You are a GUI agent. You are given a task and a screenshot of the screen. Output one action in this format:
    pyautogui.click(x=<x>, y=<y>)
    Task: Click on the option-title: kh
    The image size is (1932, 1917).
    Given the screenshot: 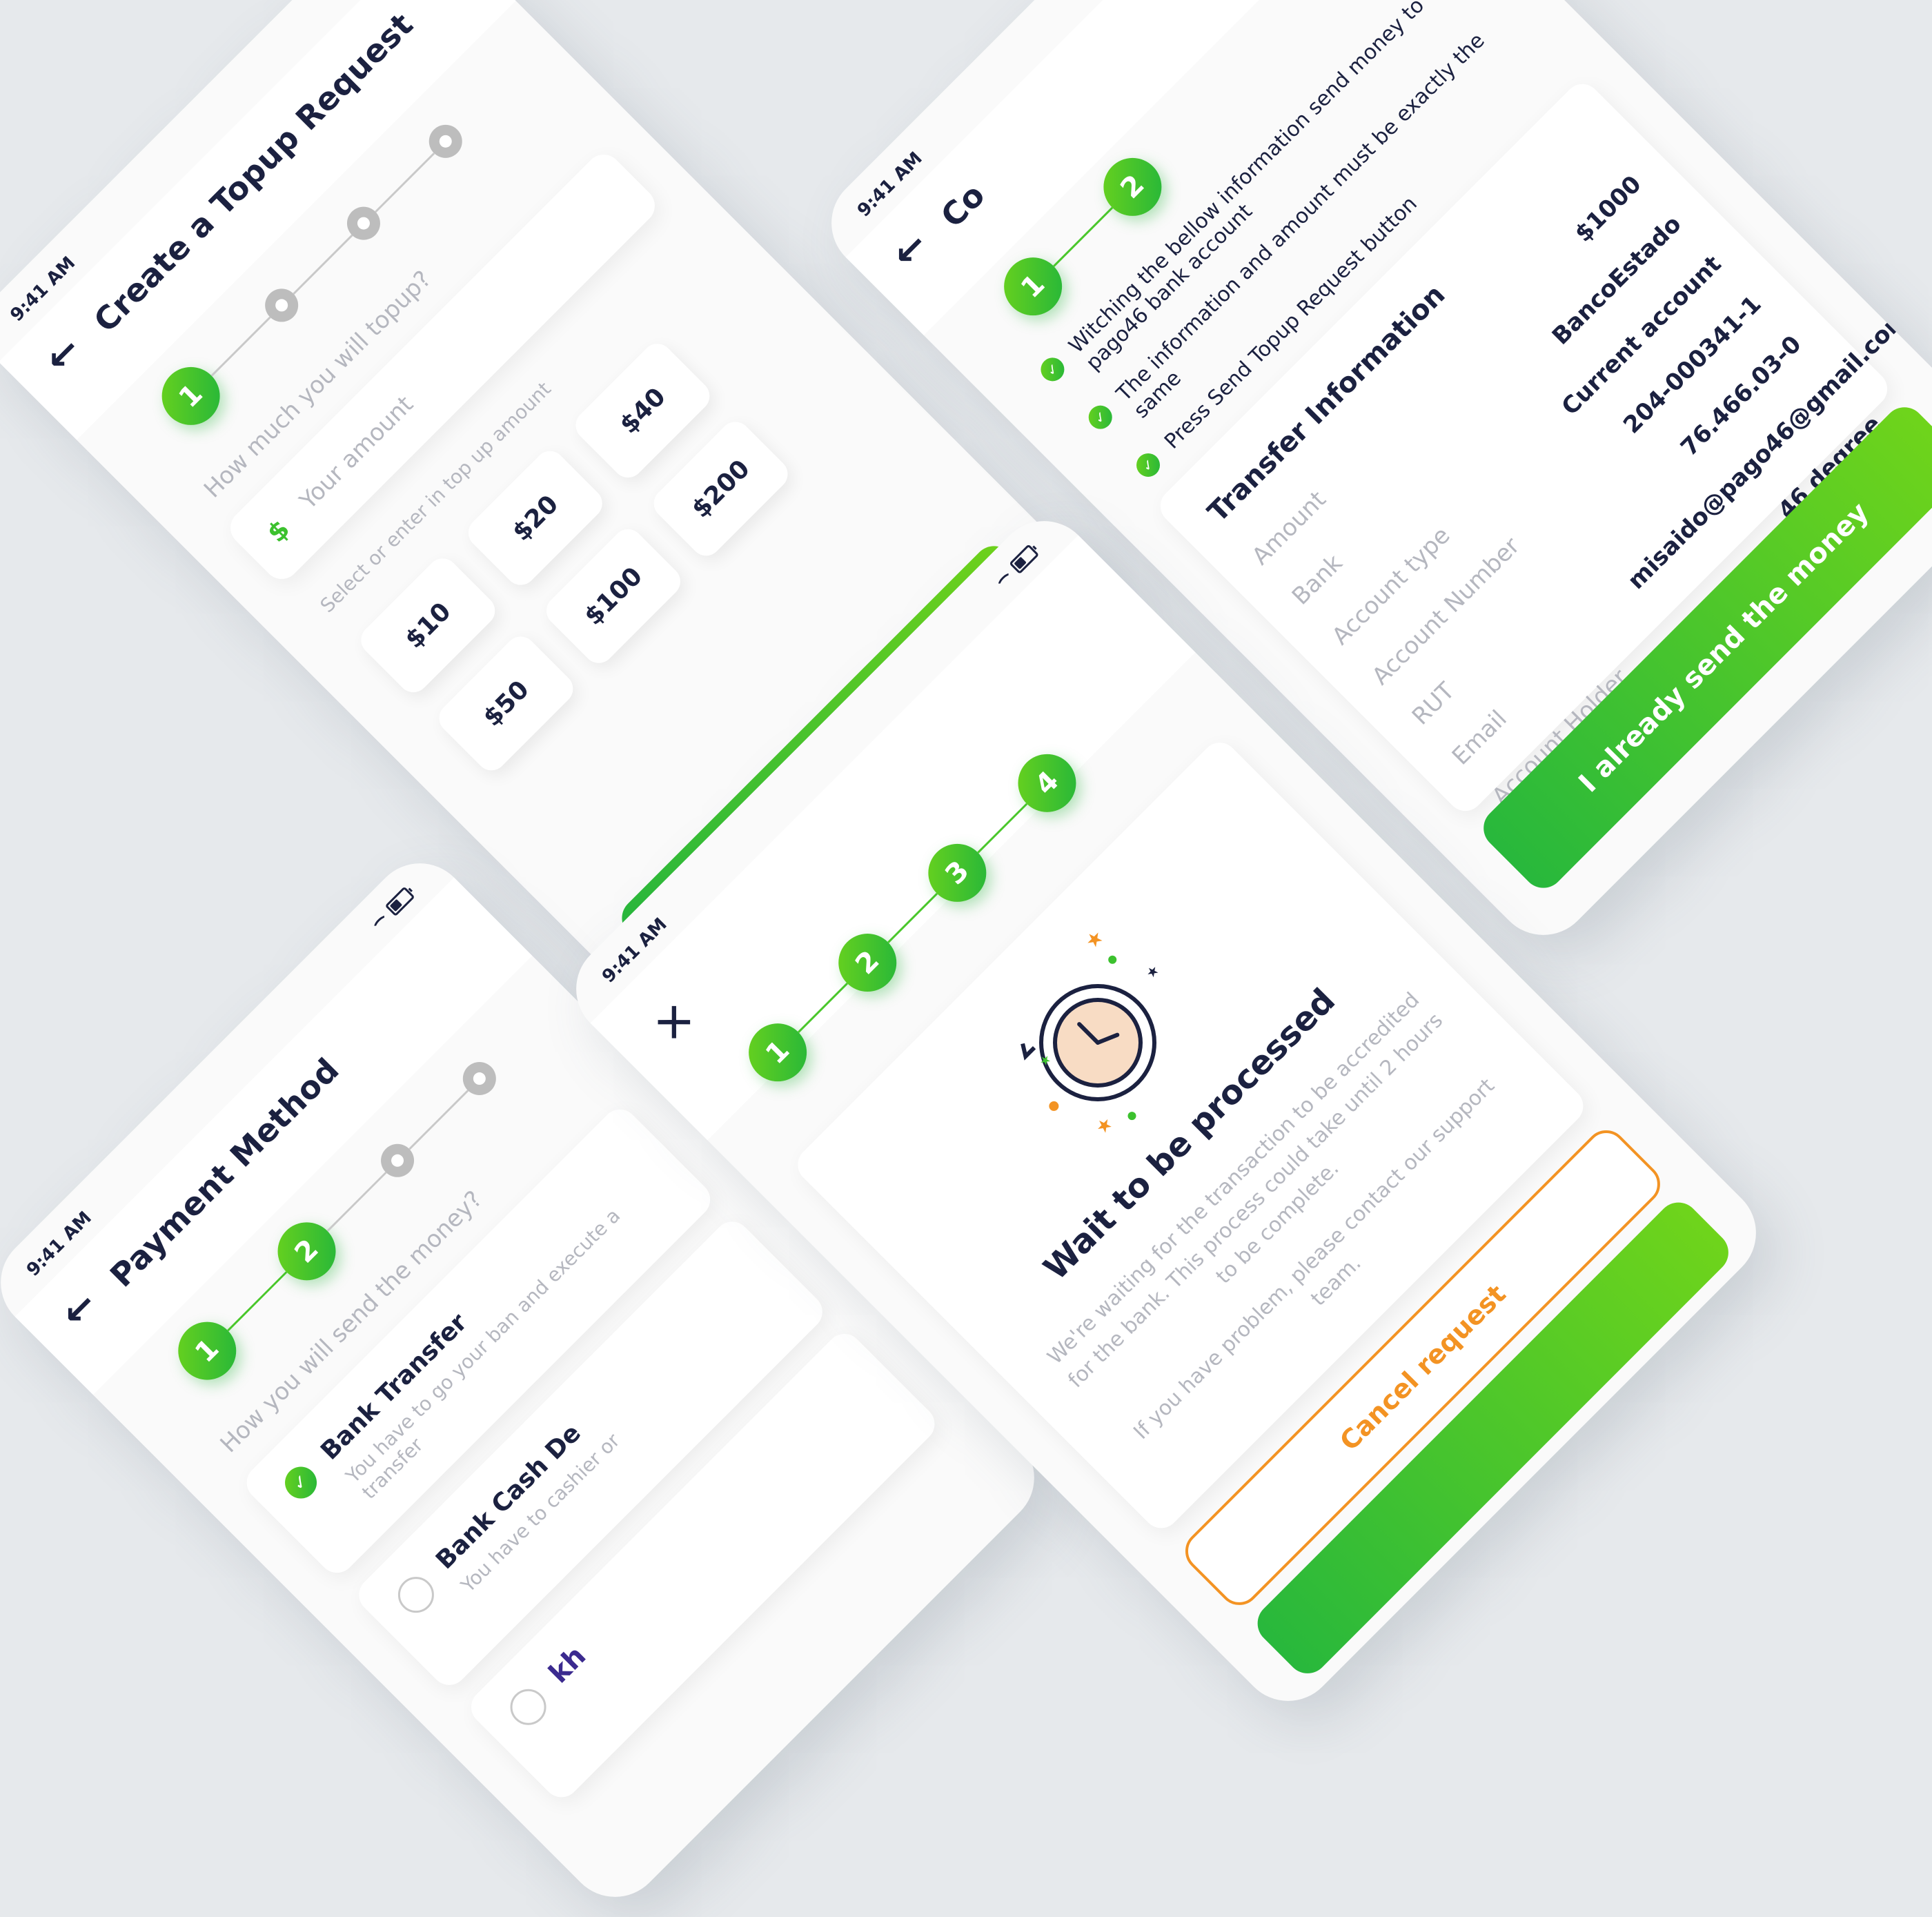 What is the action you would take?
    pyautogui.click(x=567, y=1665)
    